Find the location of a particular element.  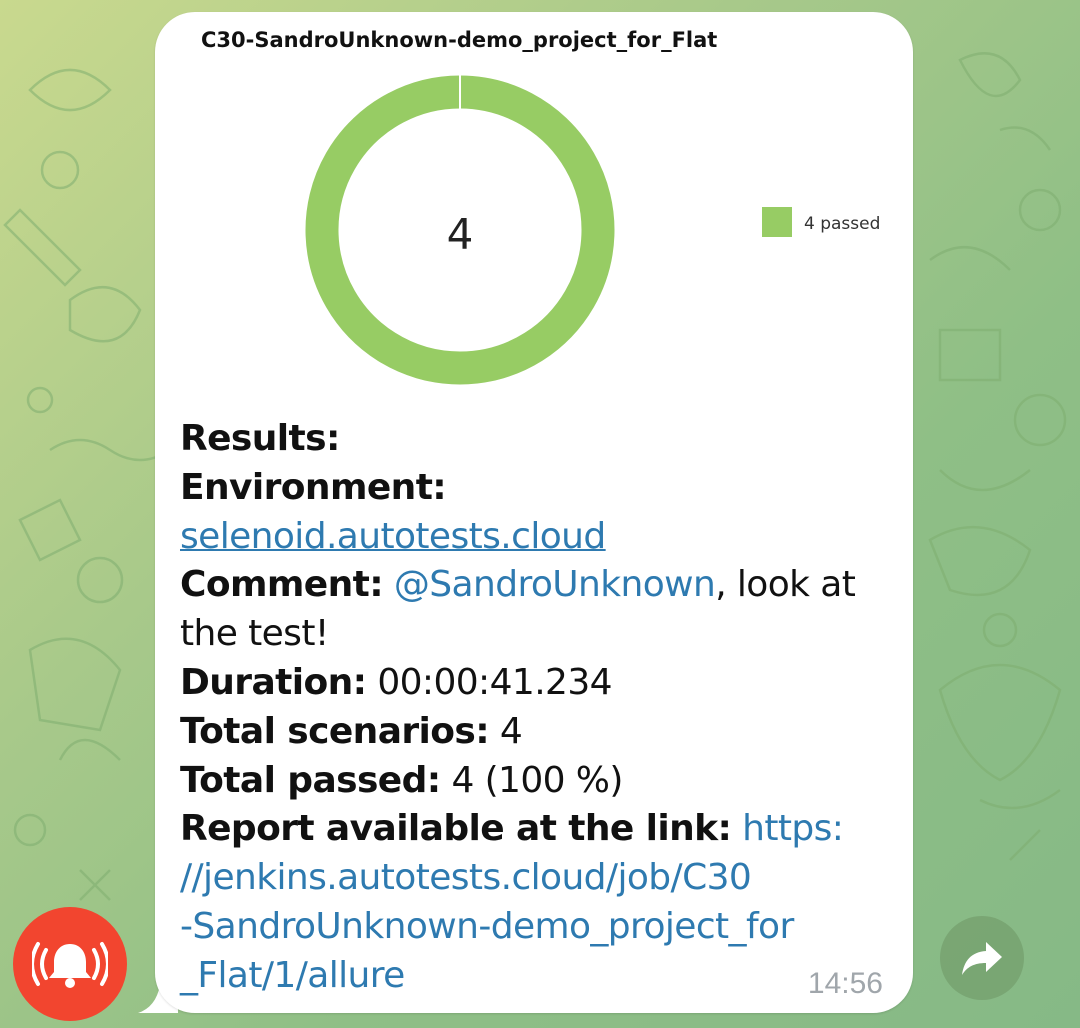

environment-link-line: selenoid.autotests.cloud is located at coordinates (535, 537).